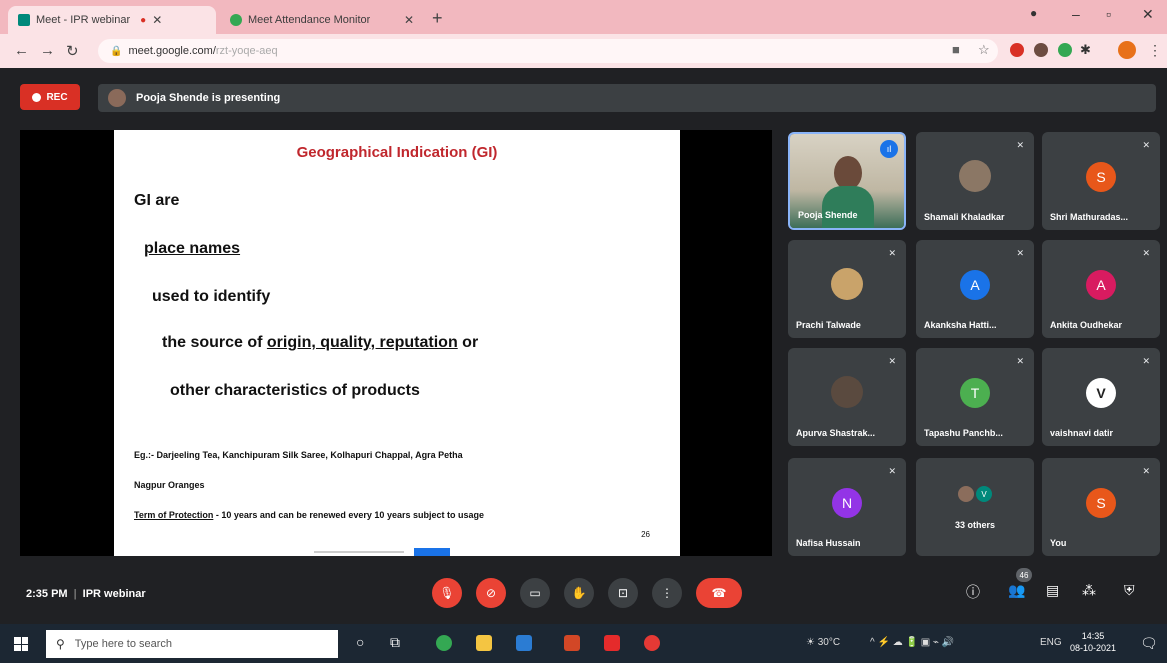 The height and width of the screenshot is (663, 1167). I want to click on chrome-icon, so click(444, 643).